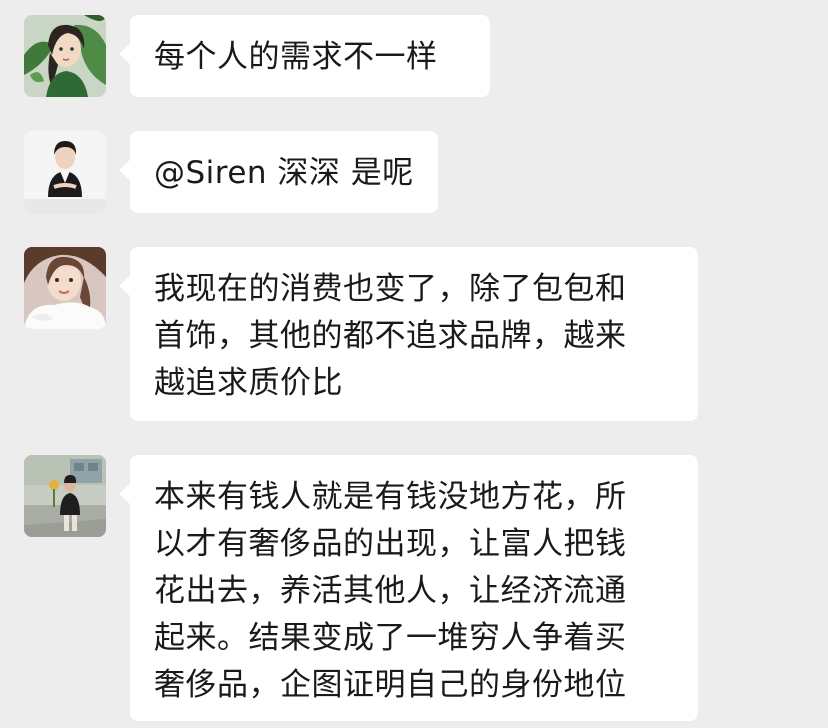  What do you see at coordinates (65, 496) in the screenshot?
I see `man-standing-outdoors-avatar` at bounding box center [65, 496].